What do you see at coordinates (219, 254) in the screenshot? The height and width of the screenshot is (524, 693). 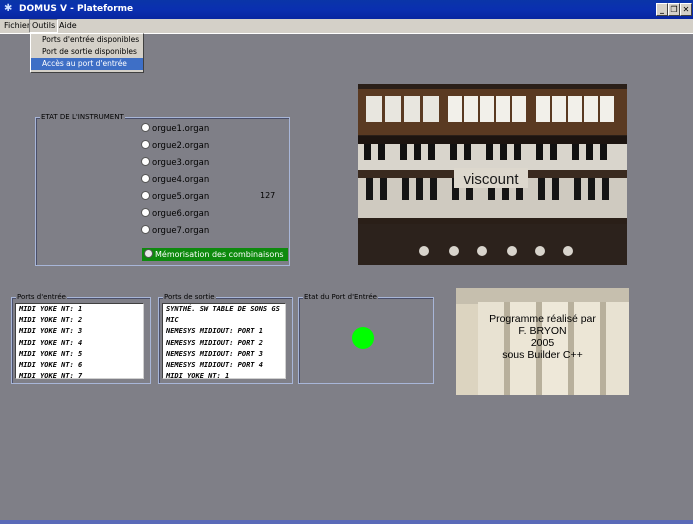 I see `memorisation-label: Mémorisation des combinaisons` at bounding box center [219, 254].